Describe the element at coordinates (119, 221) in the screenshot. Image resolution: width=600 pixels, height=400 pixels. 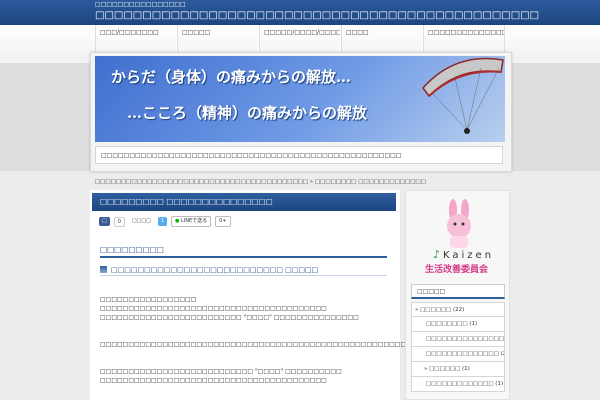
I see `facebook-count: 0` at that location.